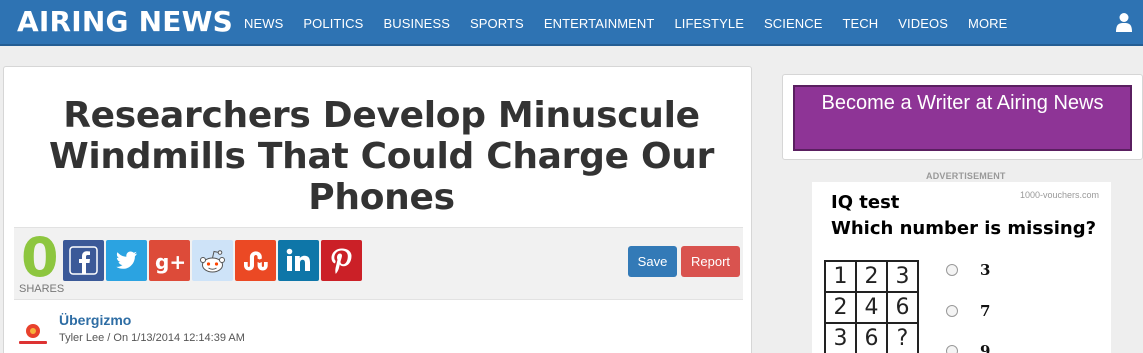 Image resolution: width=1143 pixels, height=353 pixels. What do you see at coordinates (40, 257) in the screenshot?
I see `share-count: 0` at bounding box center [40, 257].